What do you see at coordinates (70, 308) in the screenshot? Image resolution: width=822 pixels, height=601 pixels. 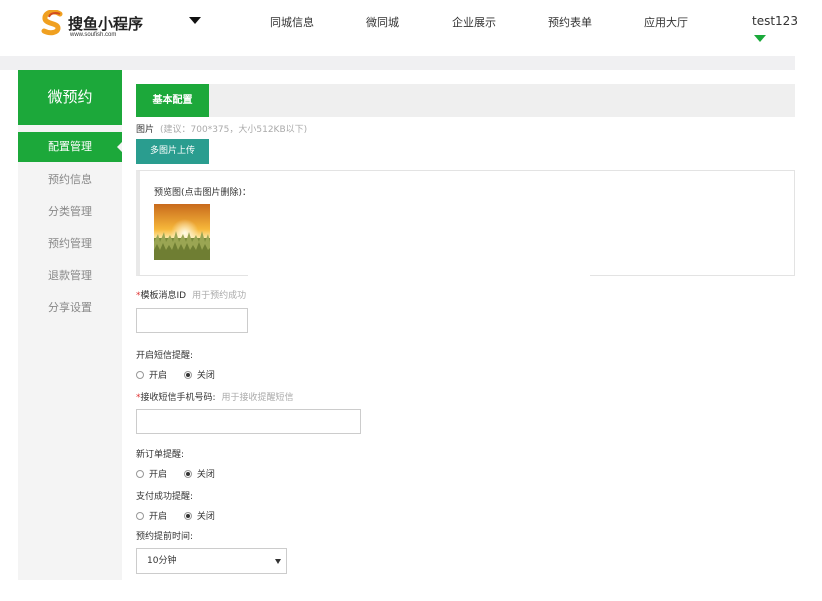 I see `sidebar-item-share: 分享设置` at bounding box center [70, 308].